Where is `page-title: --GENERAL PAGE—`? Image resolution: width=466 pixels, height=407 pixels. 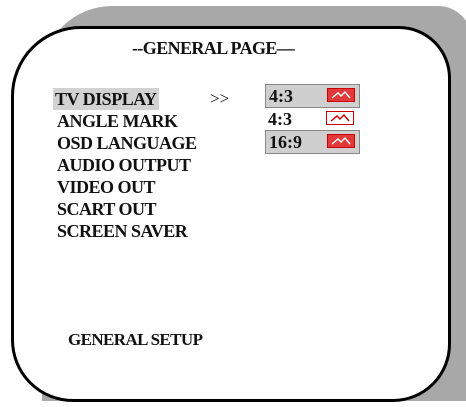
page-title: --GENERAL PAGE— is located at coordinates (213, 48).